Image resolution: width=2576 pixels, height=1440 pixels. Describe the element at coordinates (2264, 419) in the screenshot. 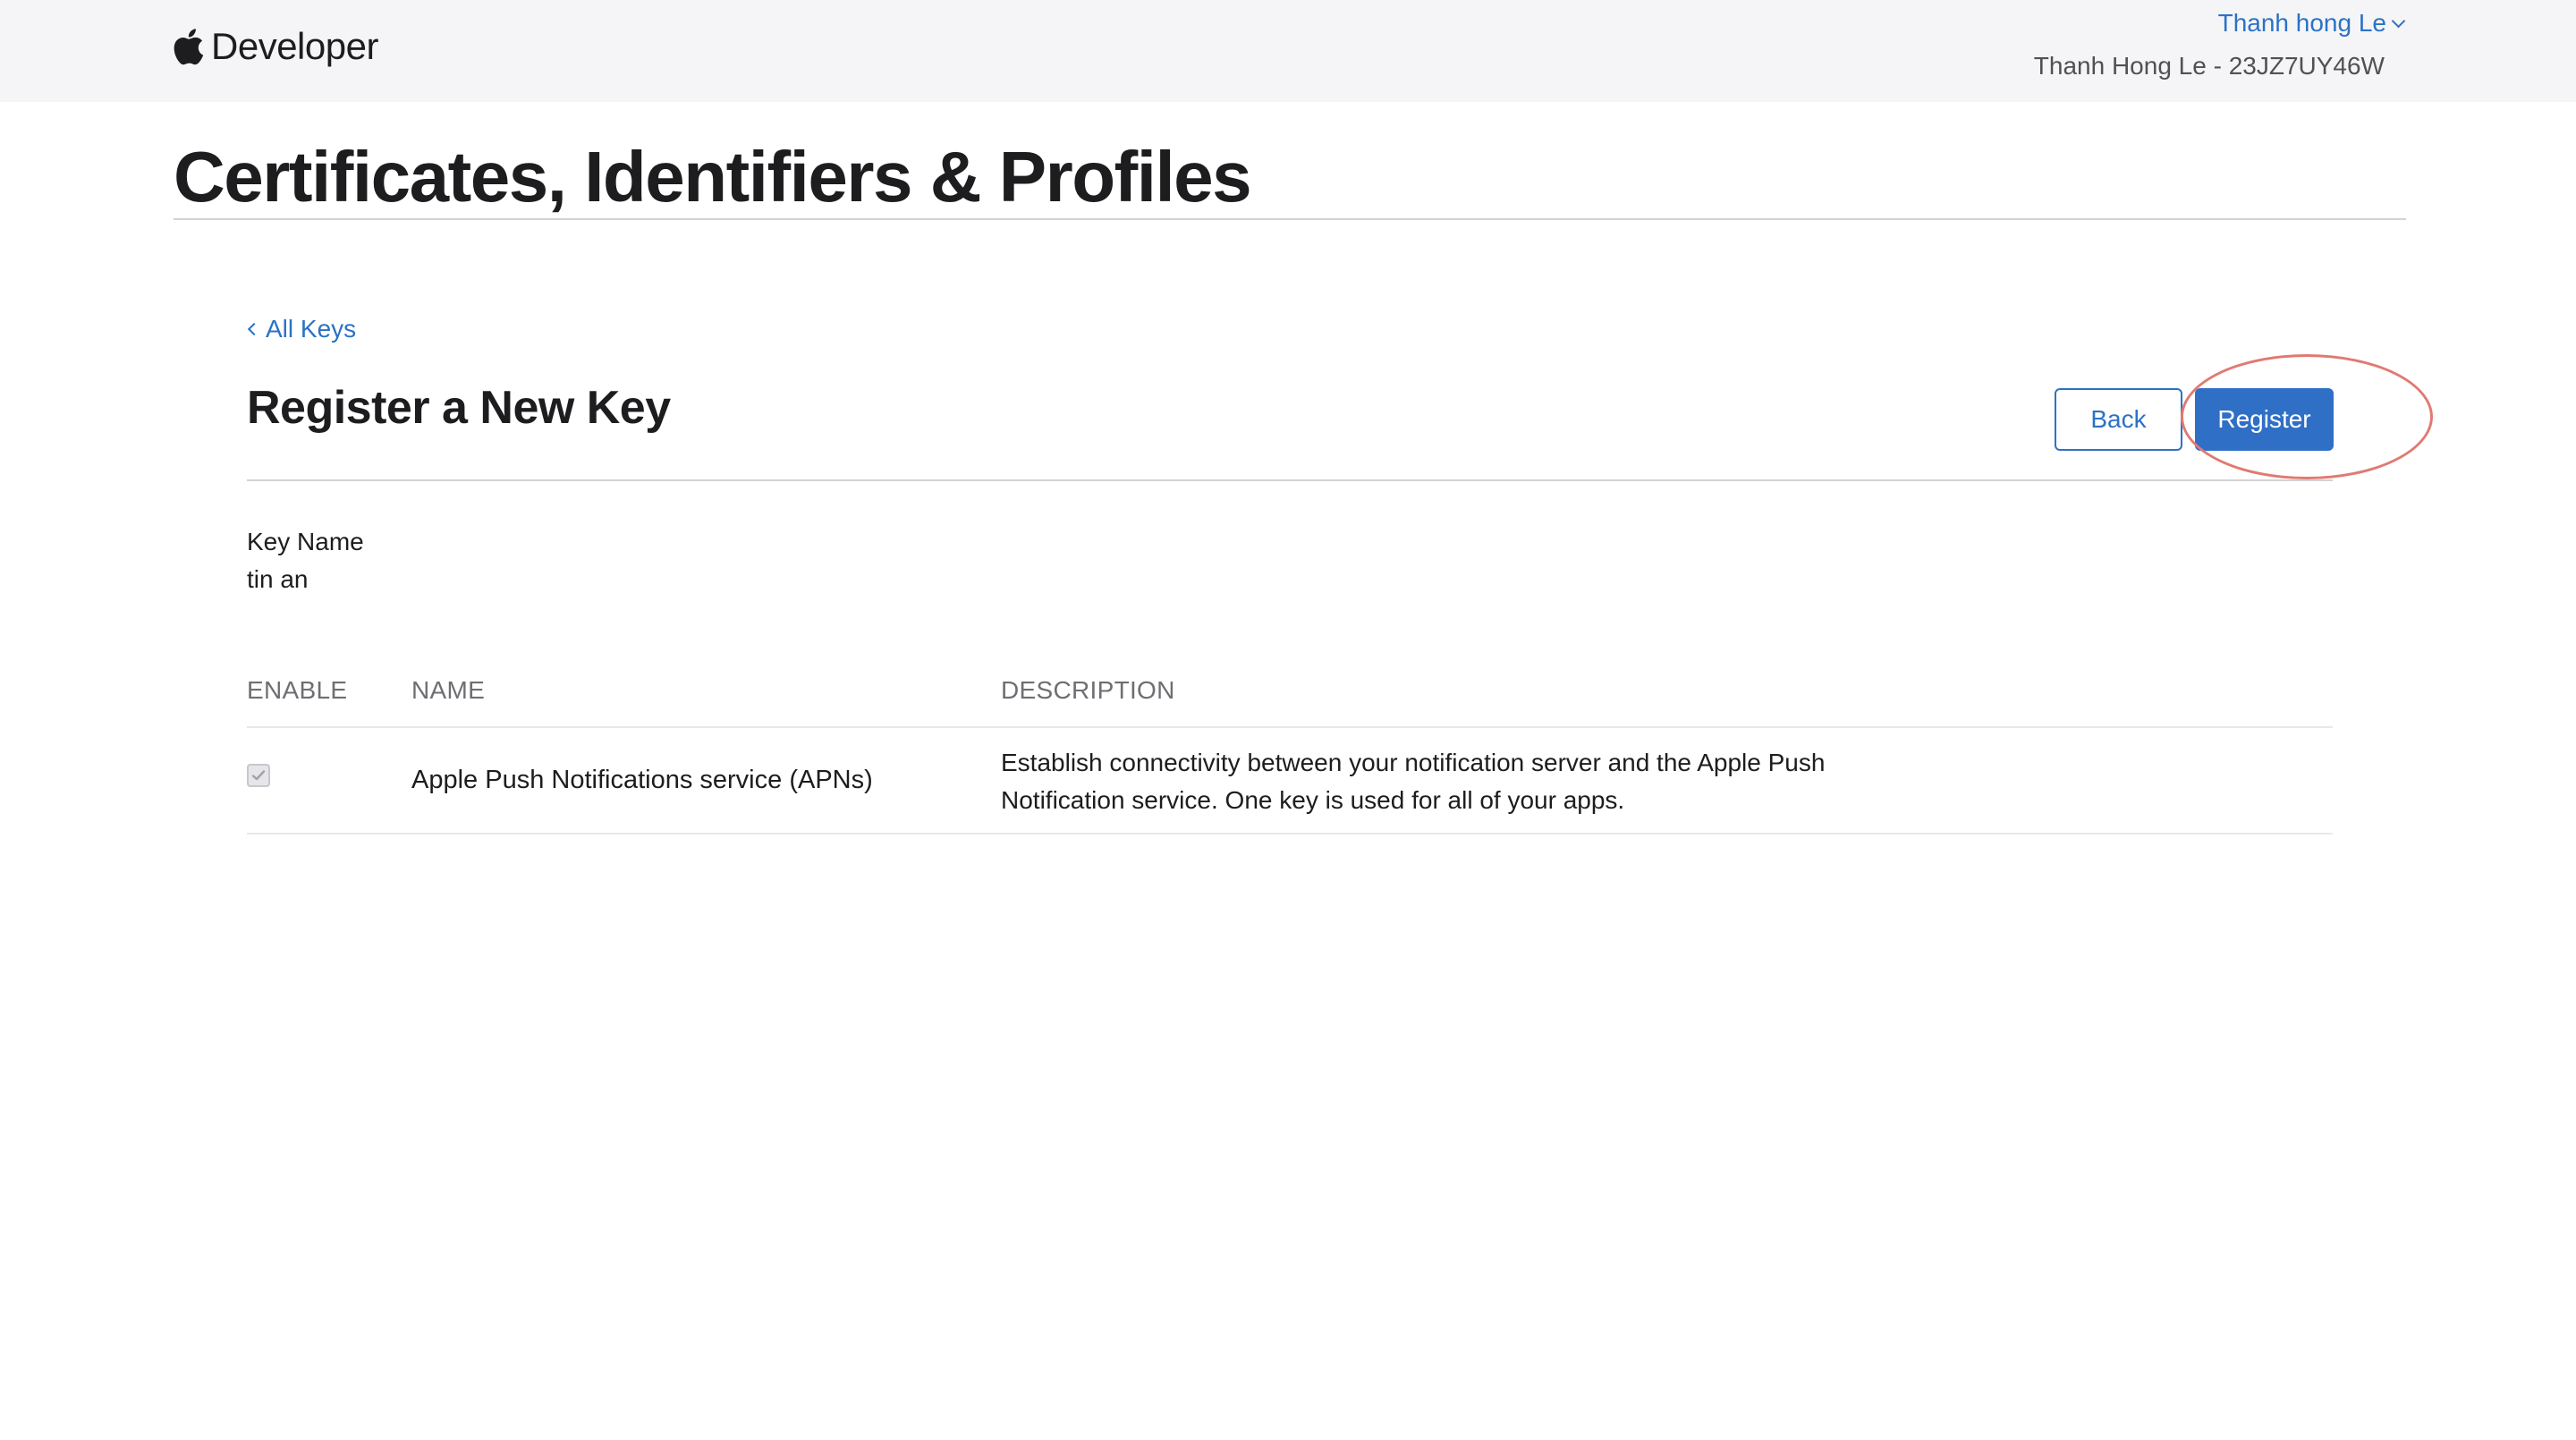

I see `register-button: Register` at that location.